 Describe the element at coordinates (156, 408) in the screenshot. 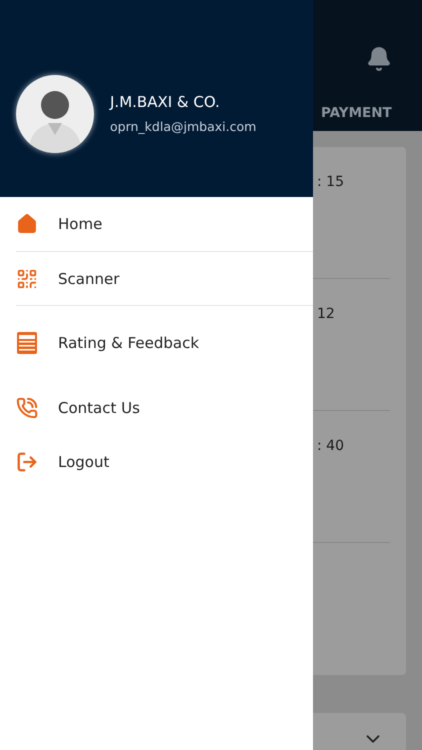

I see `menu-item: Contact Us` at that location.